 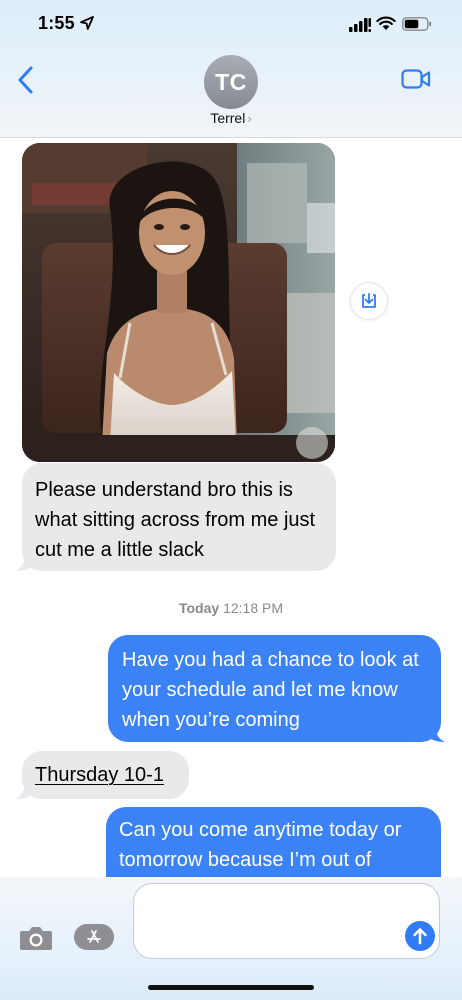 I want to click on arrow-up-icon, so click(x=420, y=936).